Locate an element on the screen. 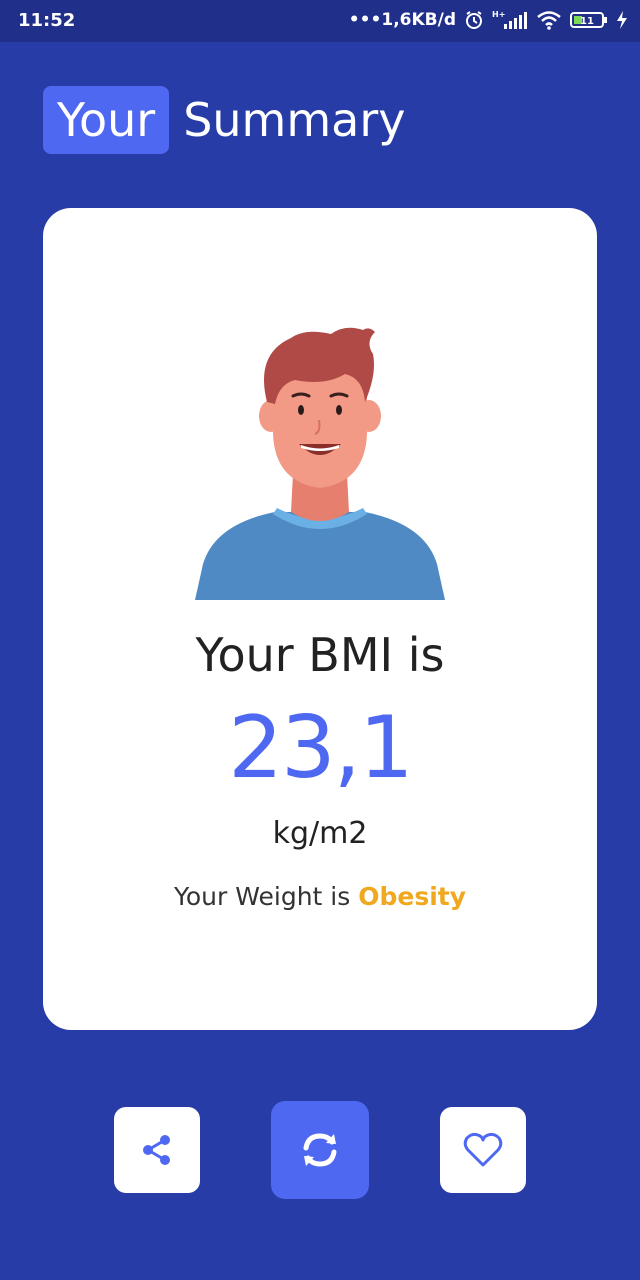 This screenshot has width=640, height=1280. bmi-unit: kg/m2 is located at coordinates (320, 833).